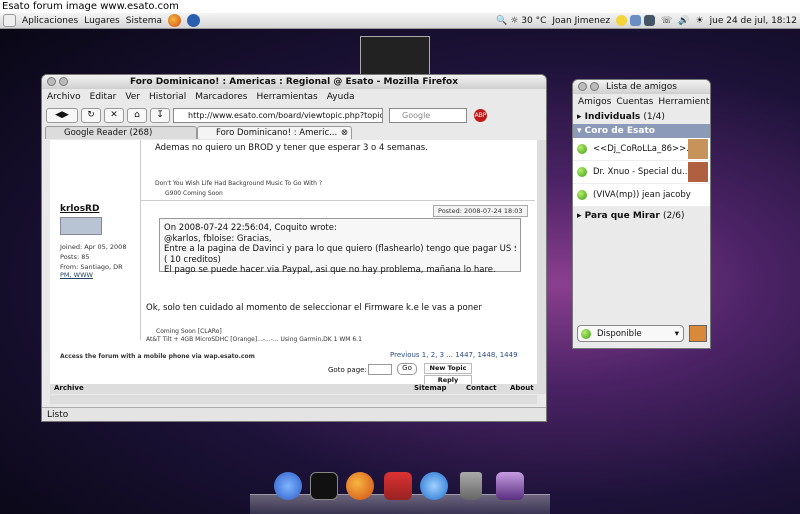 The width and height of the screenshot is (800, 514). I want to click on trash-icon, so click(471, 486).